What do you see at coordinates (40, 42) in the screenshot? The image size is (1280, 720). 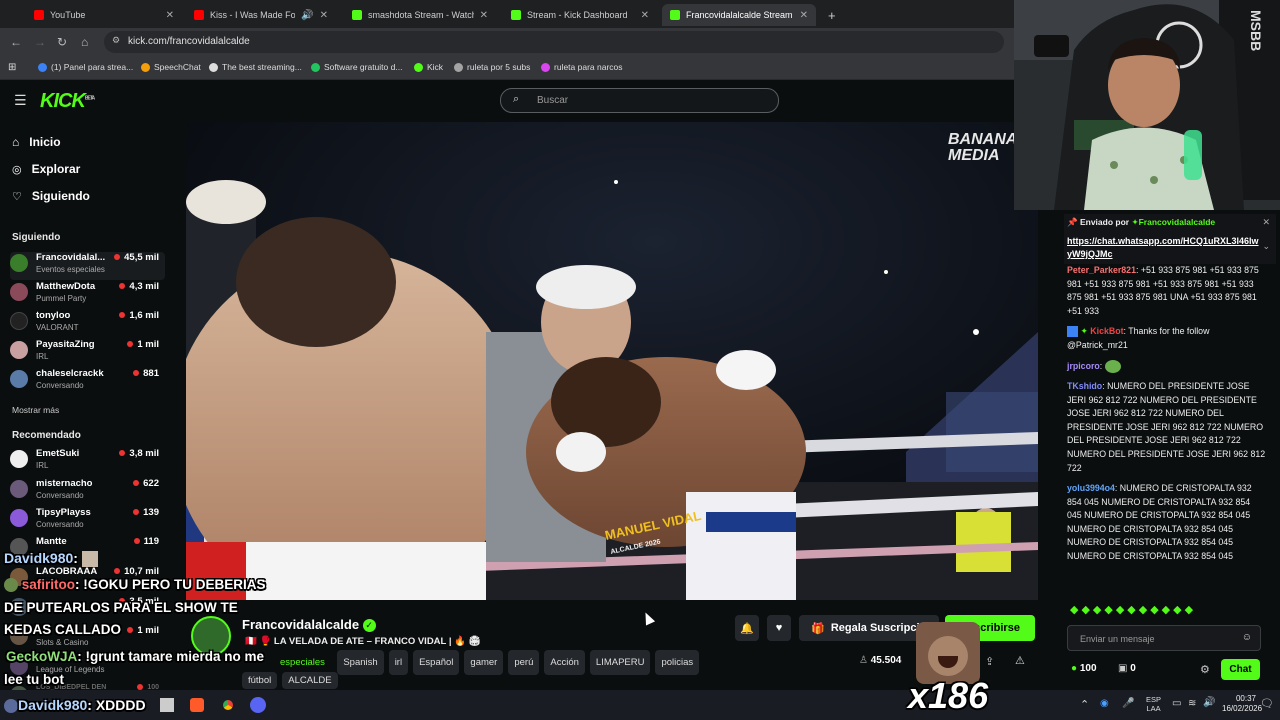 I see `forward-icon: →` at bounding box center [40, 42].